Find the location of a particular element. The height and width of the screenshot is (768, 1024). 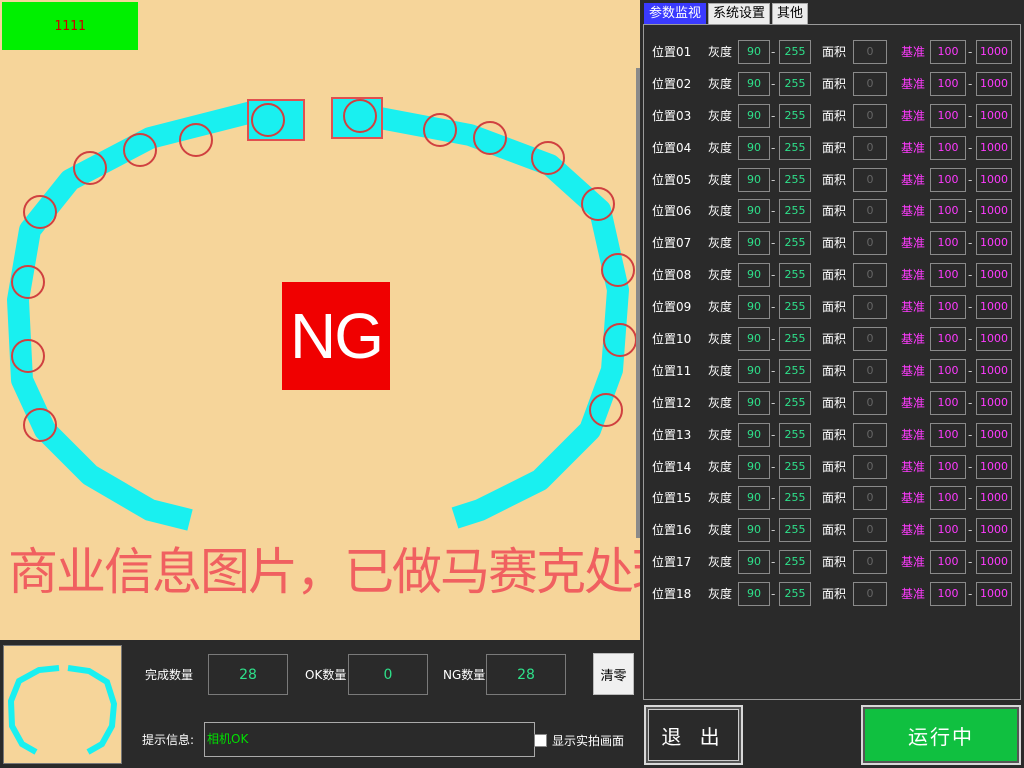

show-live-checkbox is located at coordinates (540, 740).